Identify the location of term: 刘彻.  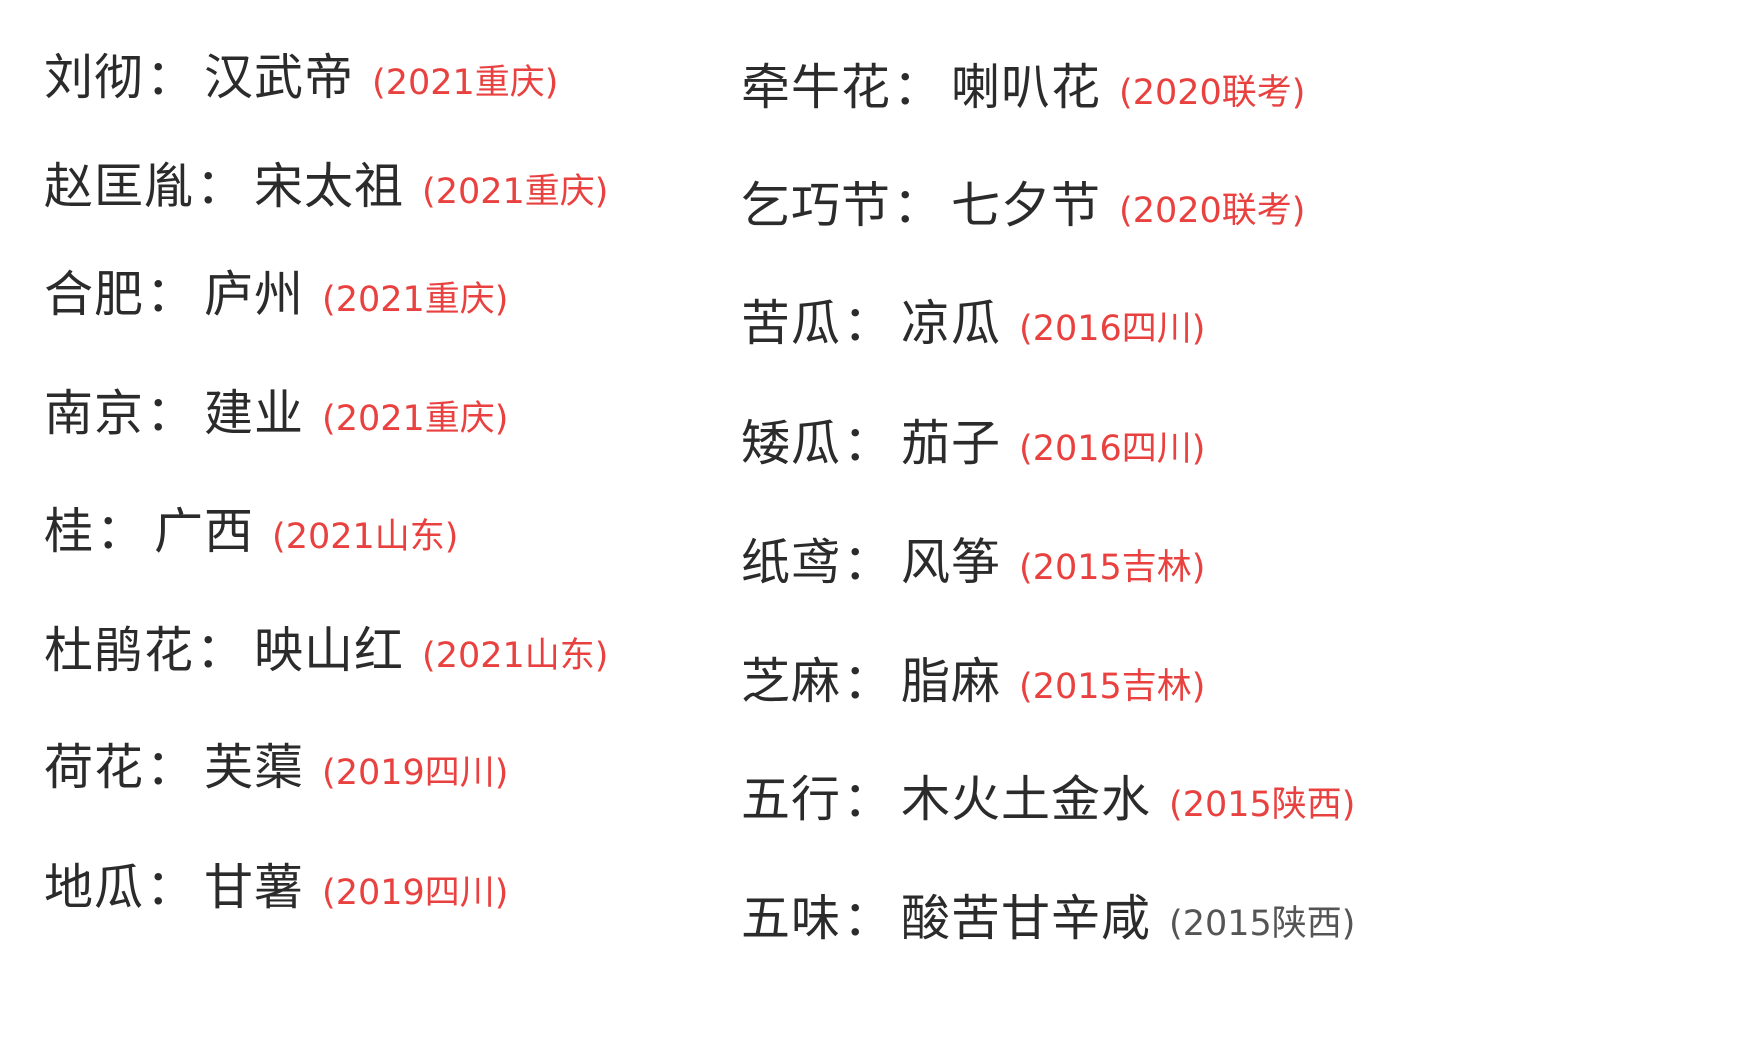
(94, 77).